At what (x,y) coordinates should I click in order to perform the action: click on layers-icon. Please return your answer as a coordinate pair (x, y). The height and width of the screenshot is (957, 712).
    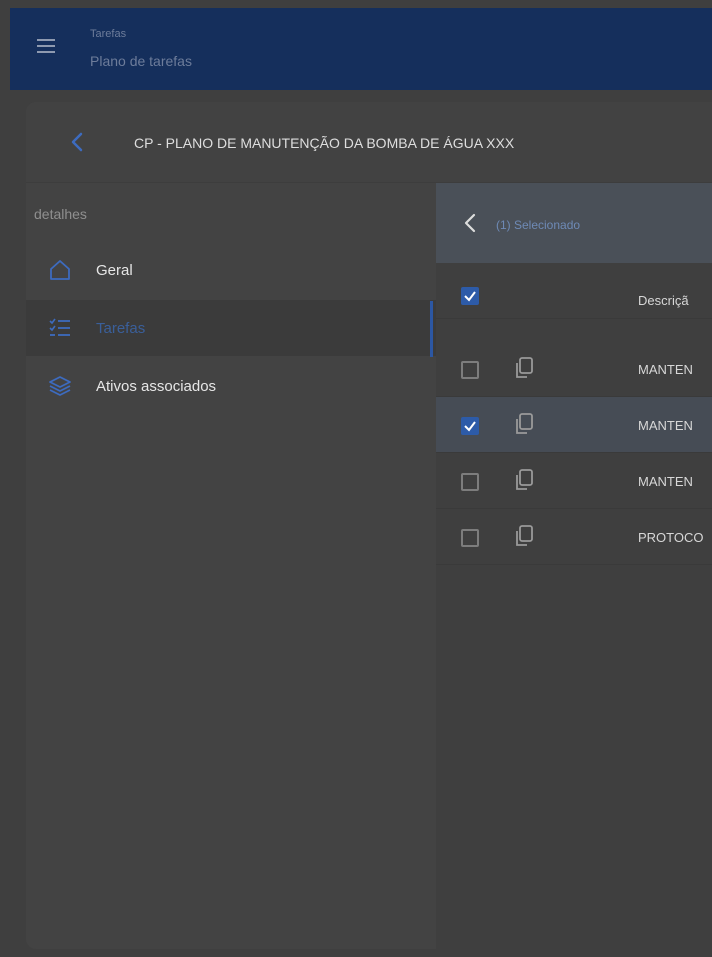
    Looking at the image, I should click on (60, 386).